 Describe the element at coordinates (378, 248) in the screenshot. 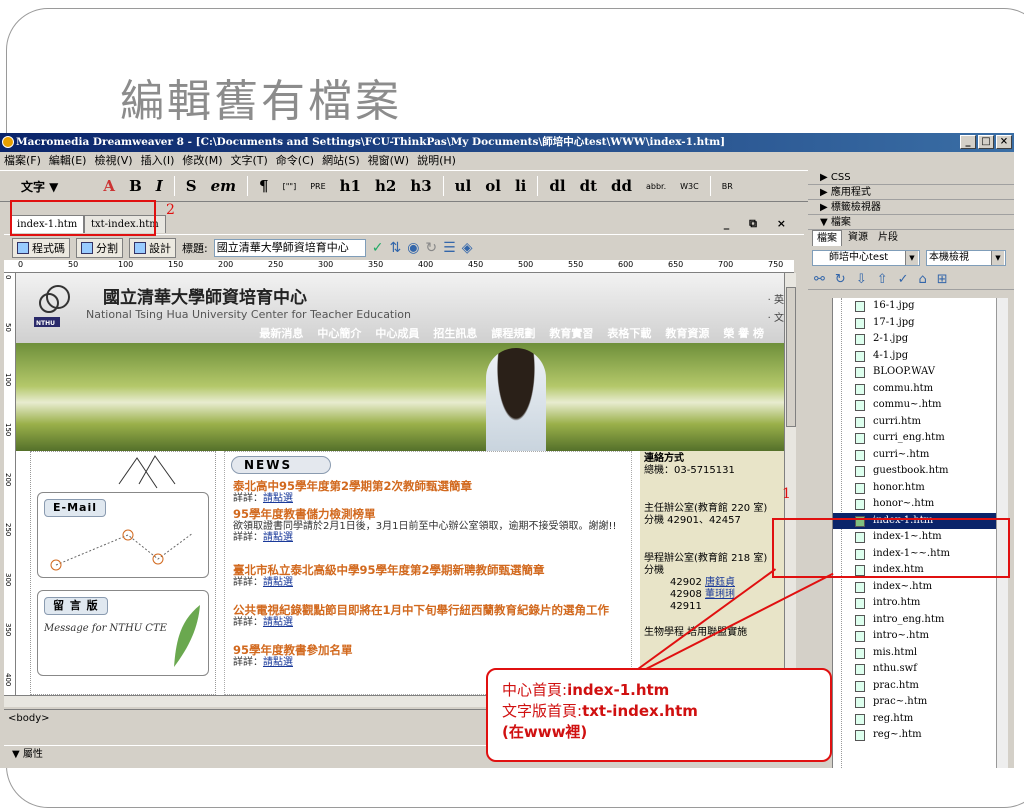

I see `browser-check-icon: ✓` at that location.